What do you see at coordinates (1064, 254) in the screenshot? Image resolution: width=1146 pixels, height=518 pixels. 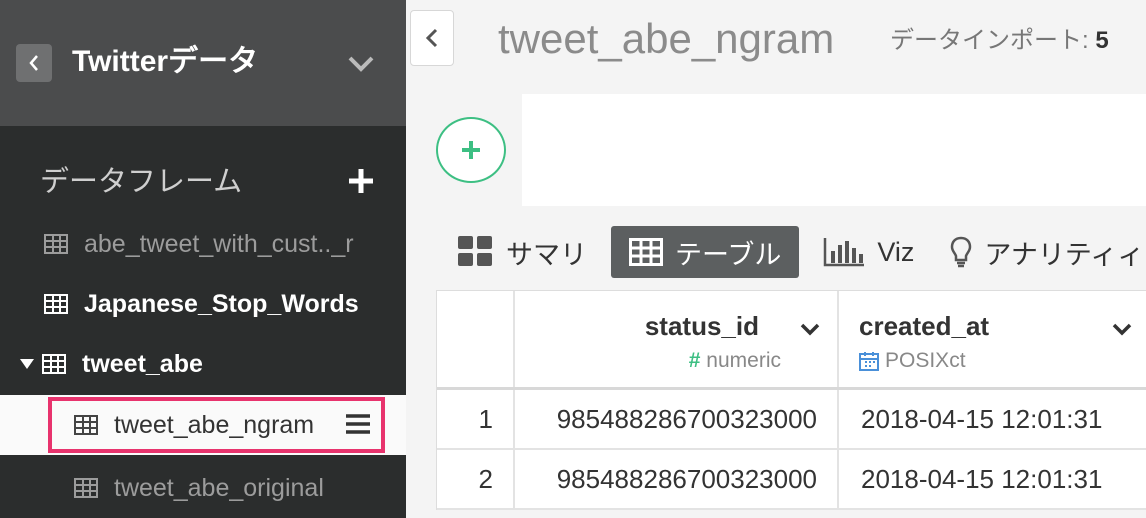 I see `tab-label: アナリティィ` at bounding box center [1064, 254].